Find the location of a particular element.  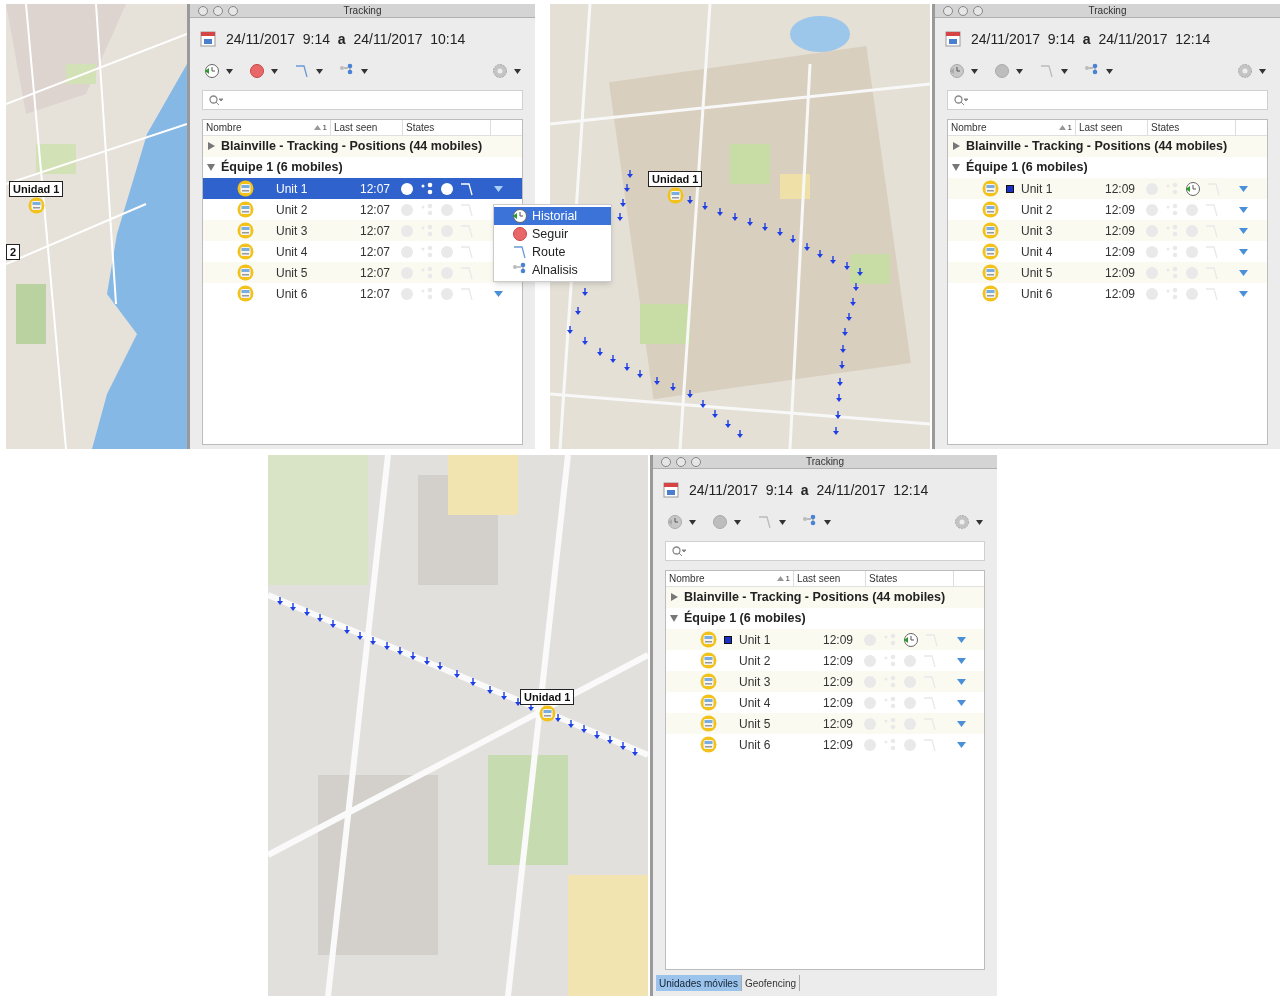

unit-name: Unit 1 is located at coordinates (755, 640).